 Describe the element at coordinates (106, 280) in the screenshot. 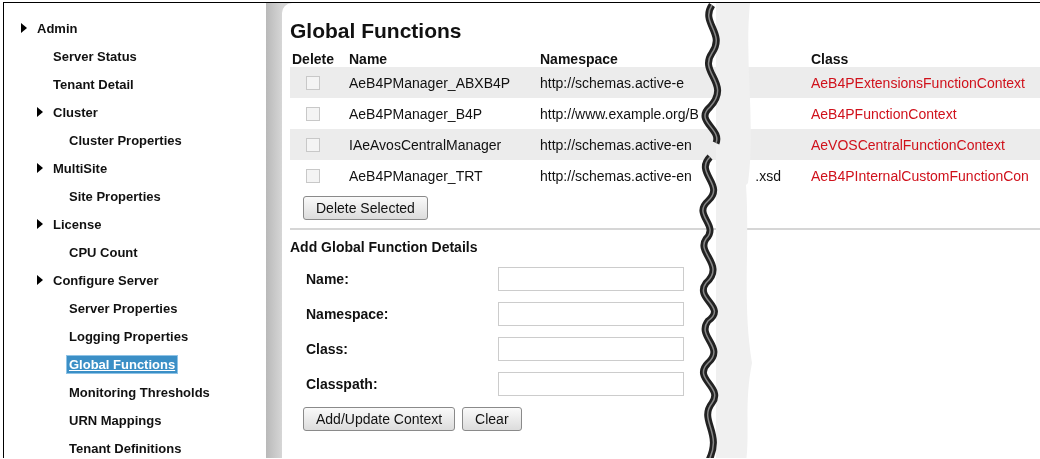

I see `nav-link: Configure Server` at that location.